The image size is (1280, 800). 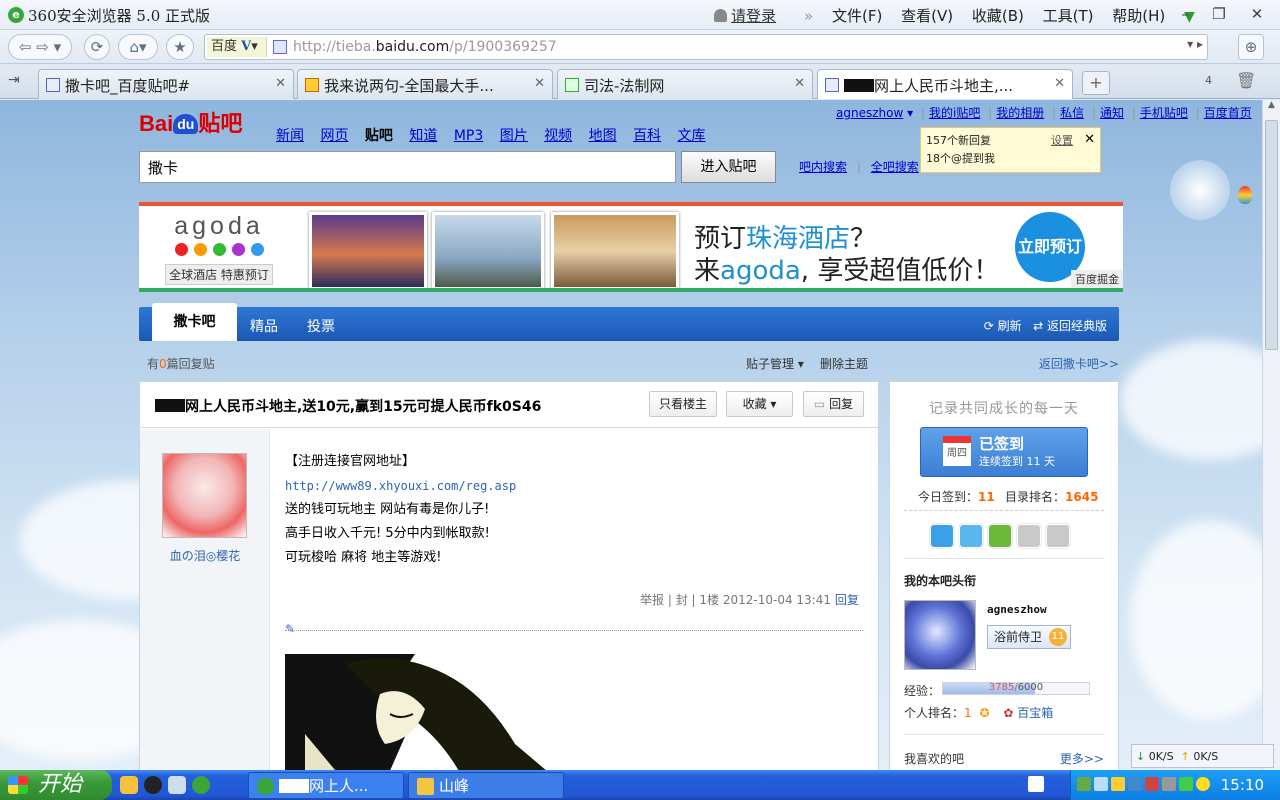 What do you see at coordinates (1077, 326) in the screenshot?
I see `classic-version-link: 返回经典版` at bounding box center [1077, 326].